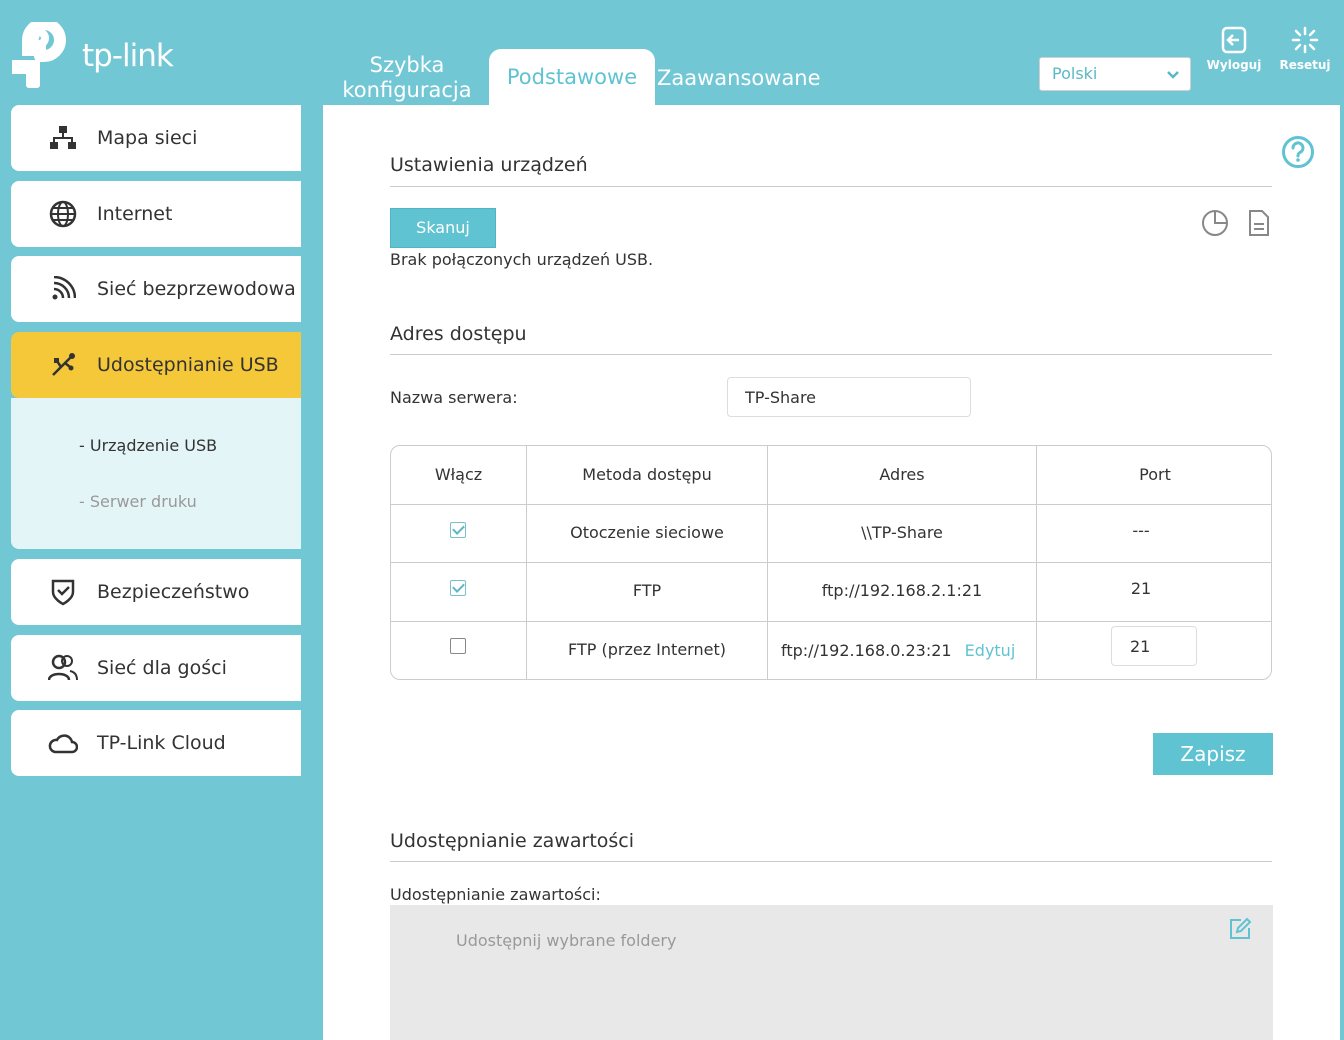 This screenshot has width=1344, height=1040. What do you see at coordinates (1215, 223) in the screenshot?
I see `pie-chart-icon` at bounding box center [1215, 223].